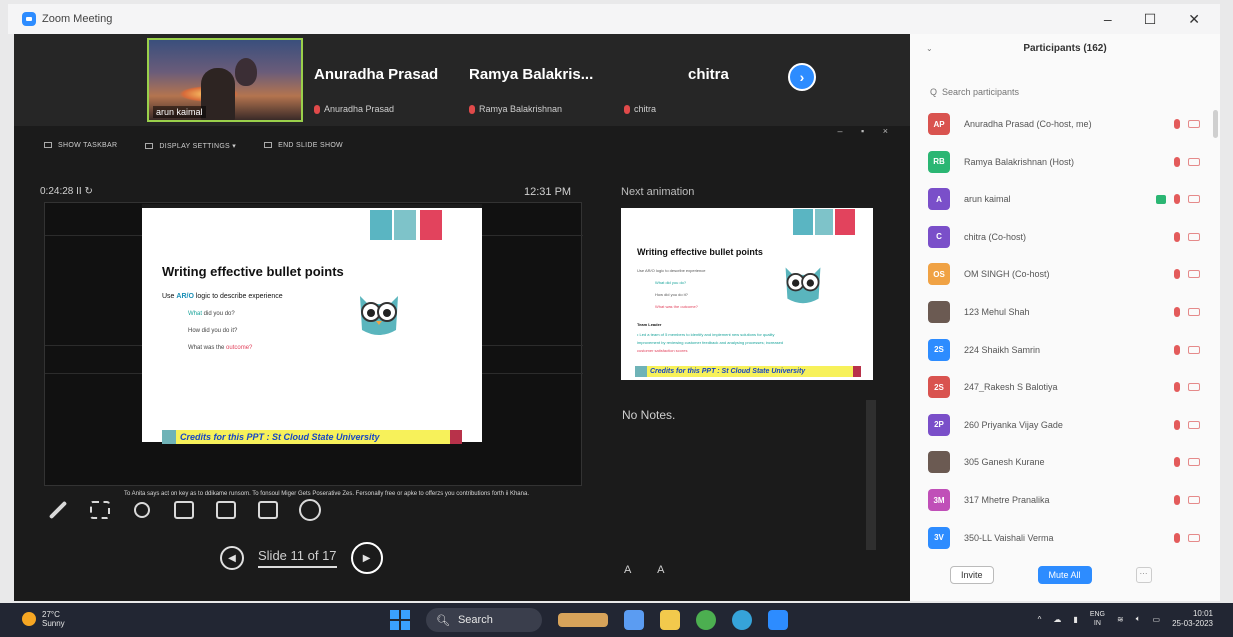 The height and width of the screenshot is (637, 1233). What do you see at coordinates (400, 620) in the screenshot?
I see `windows-start-icon` at bounding box center [400, 620].